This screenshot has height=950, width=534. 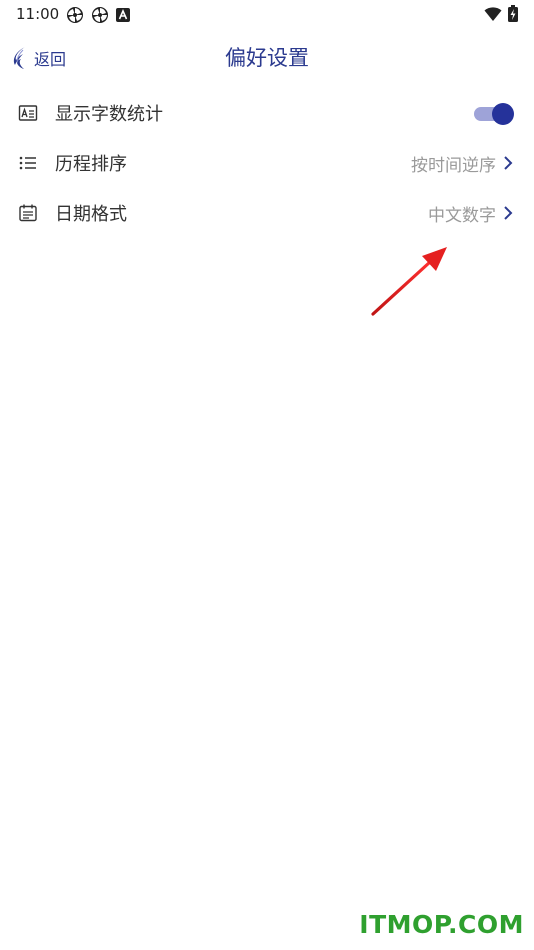 I want to click on setting-row-date-format: 日期格式 中文数字, so click(x=267, y=213).